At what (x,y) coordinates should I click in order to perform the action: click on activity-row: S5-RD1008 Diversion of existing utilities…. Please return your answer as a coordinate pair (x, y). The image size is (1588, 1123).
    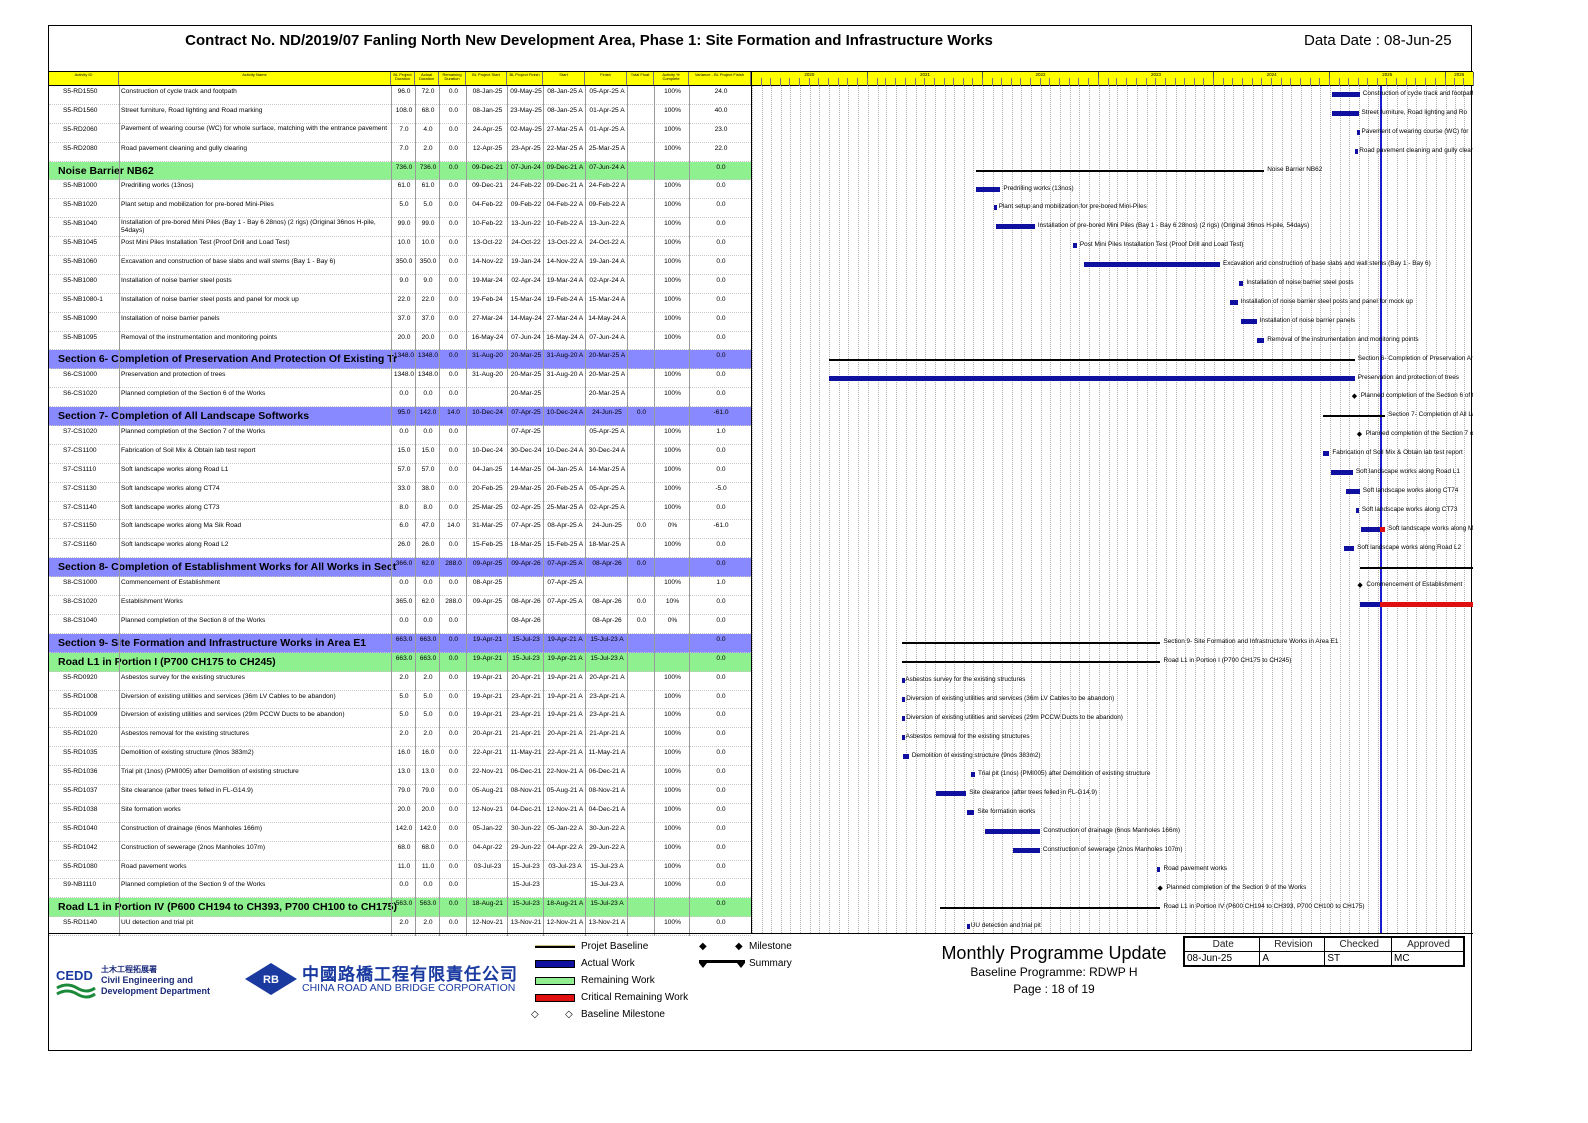
    Looking at the image, I should click on (400, 700).